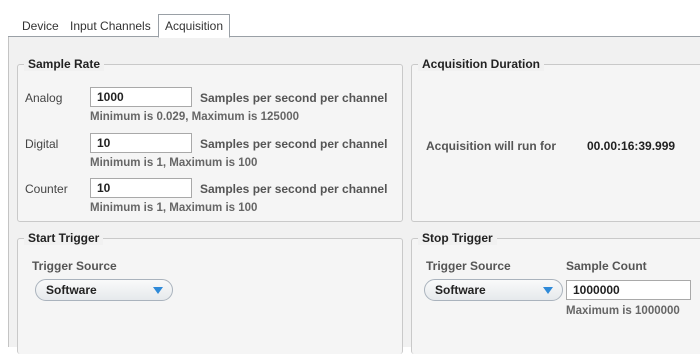 The width and height of the screenshot is (700, 354). I want to click on start-trigger-source-label: Trigger Source, so click(74, 266).